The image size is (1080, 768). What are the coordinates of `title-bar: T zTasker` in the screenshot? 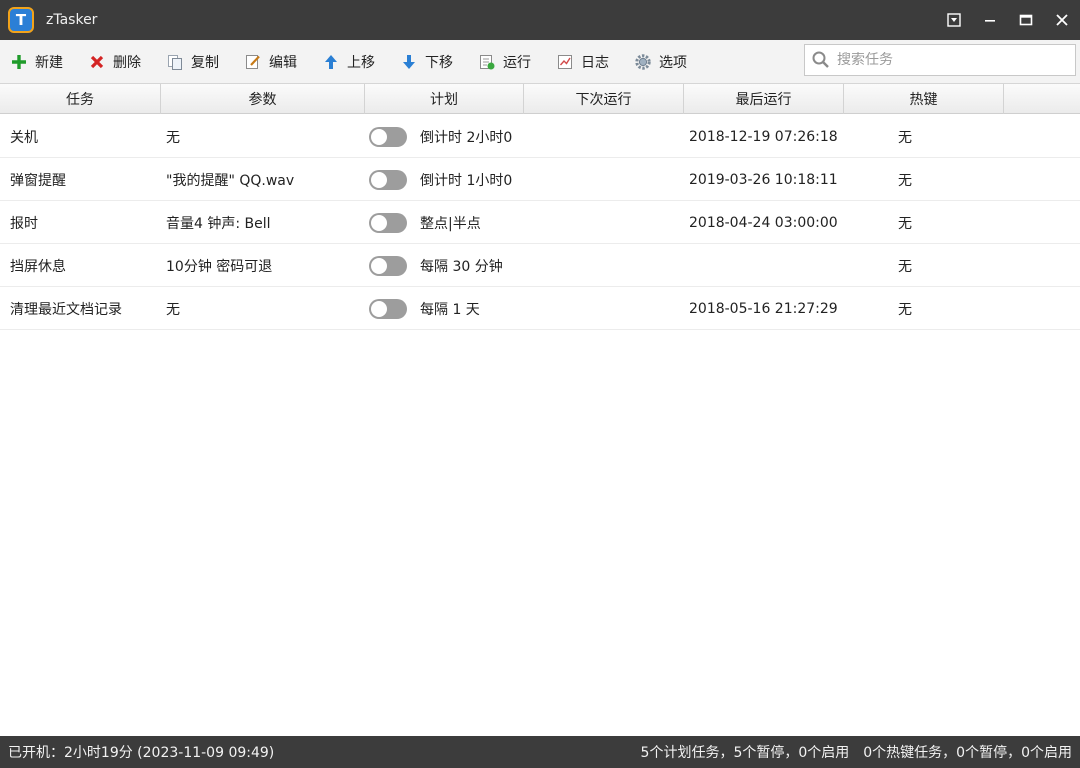 It's located at (540, 20).